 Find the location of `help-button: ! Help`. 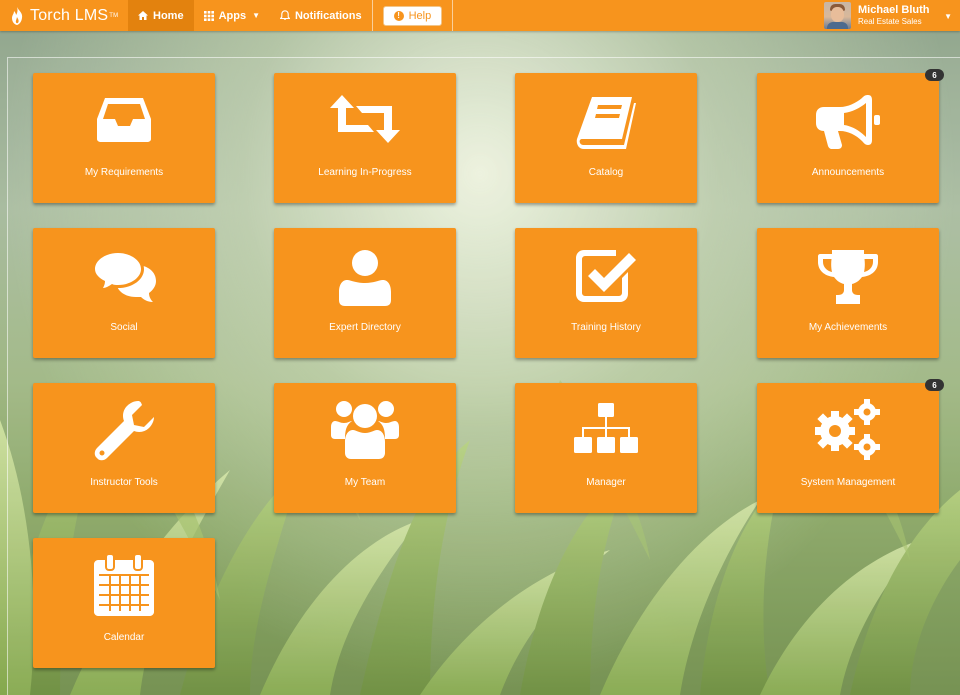

help-button: ! Help is located at coordinates (412, 15).